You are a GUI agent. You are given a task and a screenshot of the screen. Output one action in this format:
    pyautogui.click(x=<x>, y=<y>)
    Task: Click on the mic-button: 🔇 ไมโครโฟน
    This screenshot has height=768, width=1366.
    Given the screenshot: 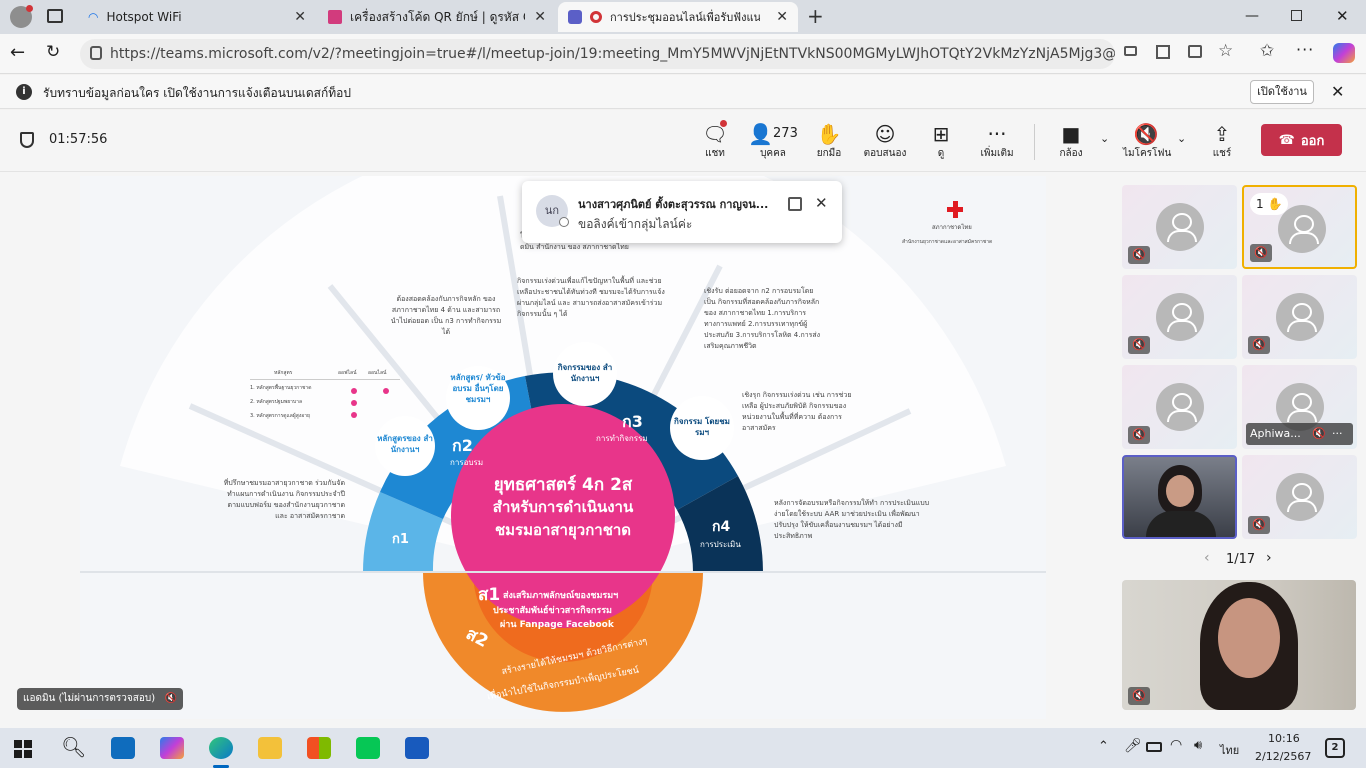 What is the action you would take?
    pyautogui.click(x=1147, y=141)
    